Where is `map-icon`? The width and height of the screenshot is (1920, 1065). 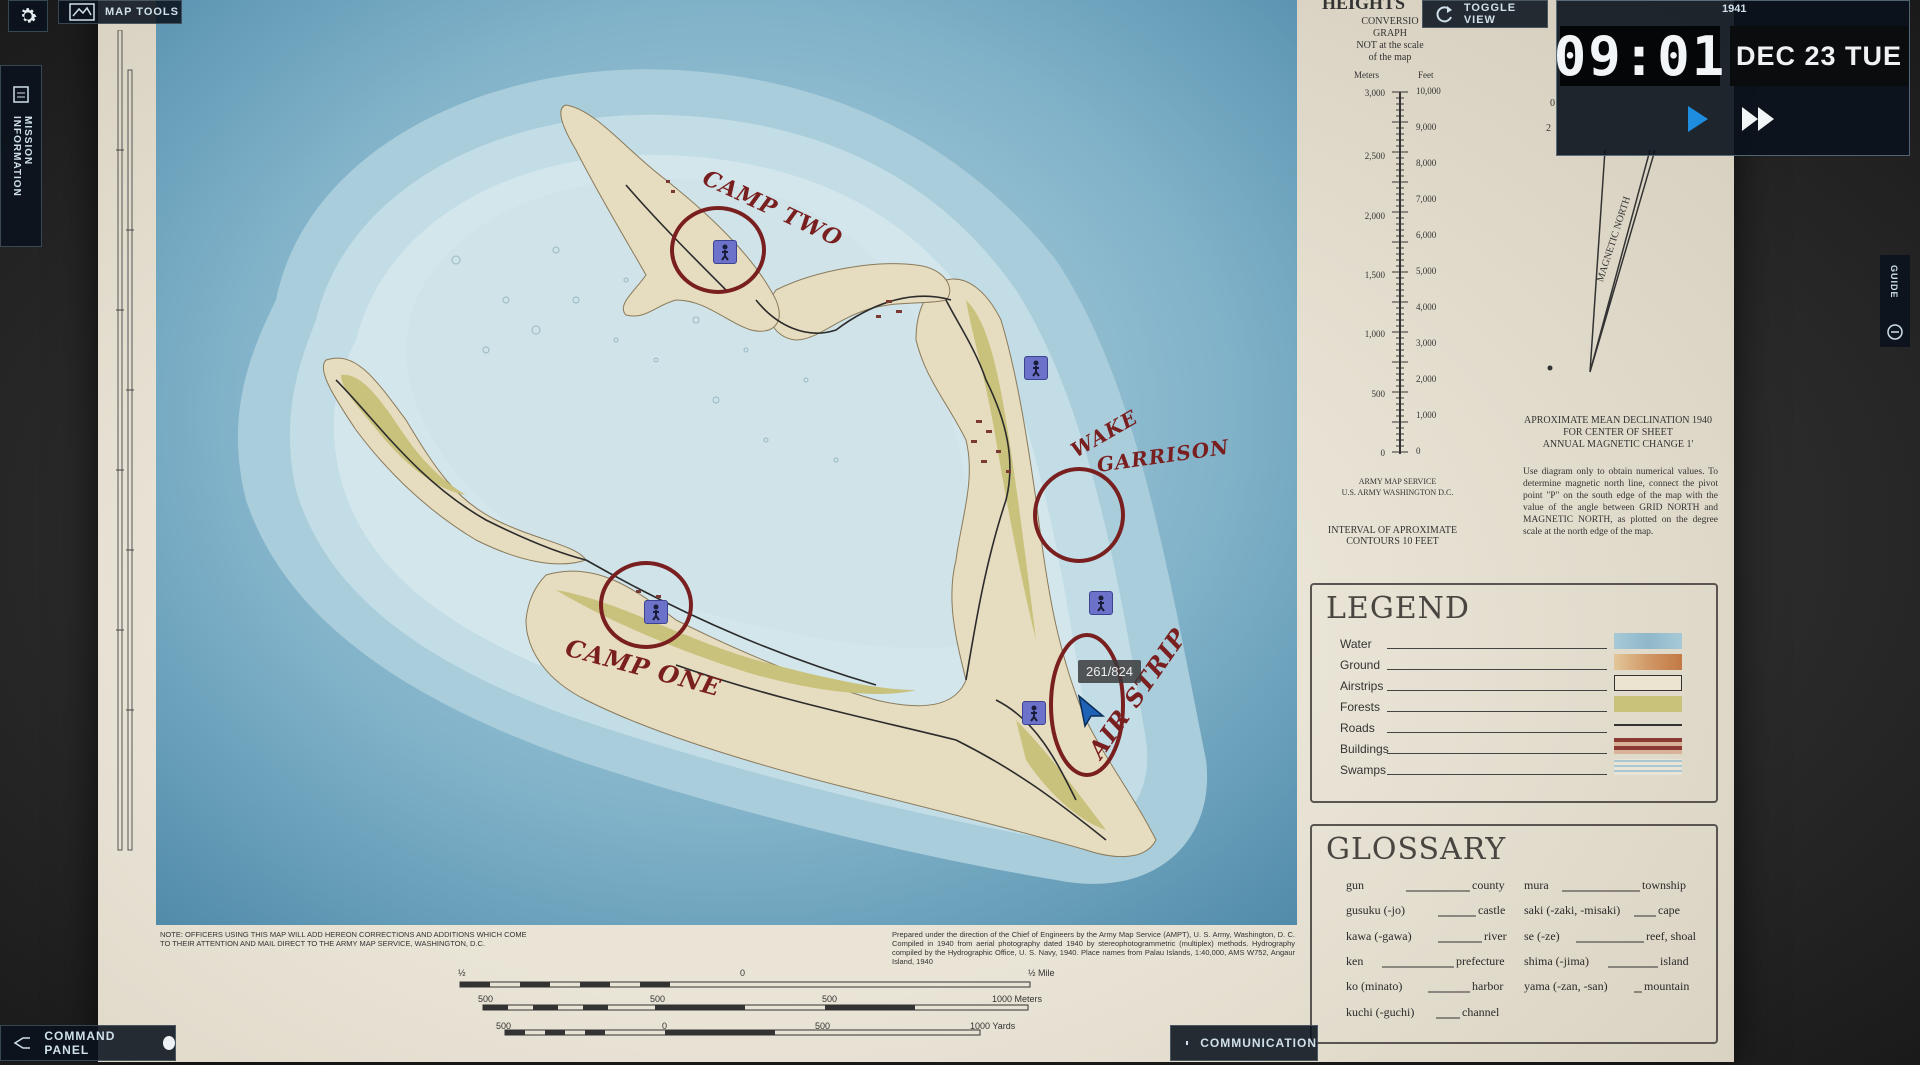
map-icon is located at coordinates (82, 12).